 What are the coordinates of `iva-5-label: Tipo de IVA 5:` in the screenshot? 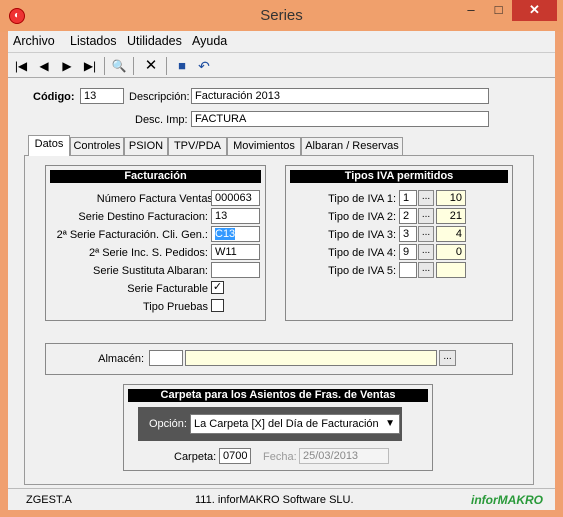 It's located at (362, 271).